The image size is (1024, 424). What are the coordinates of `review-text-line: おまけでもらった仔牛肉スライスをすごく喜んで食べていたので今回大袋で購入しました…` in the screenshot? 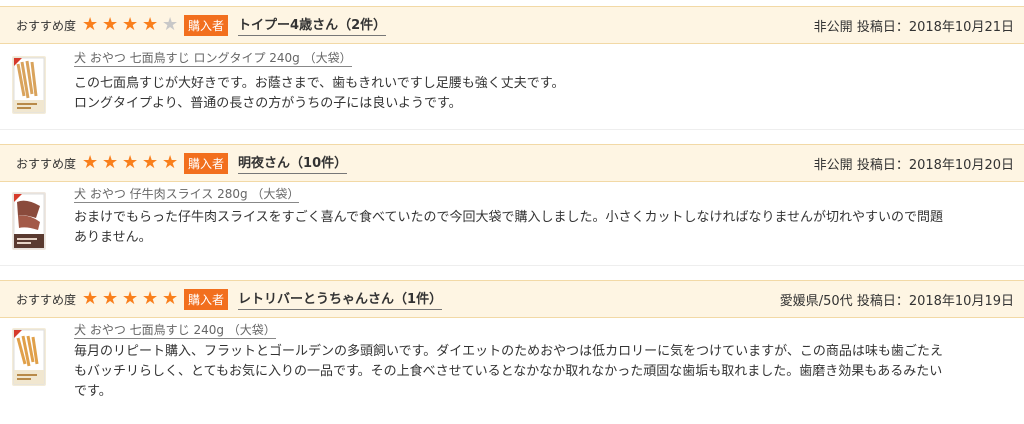 It's located at (509, 217).